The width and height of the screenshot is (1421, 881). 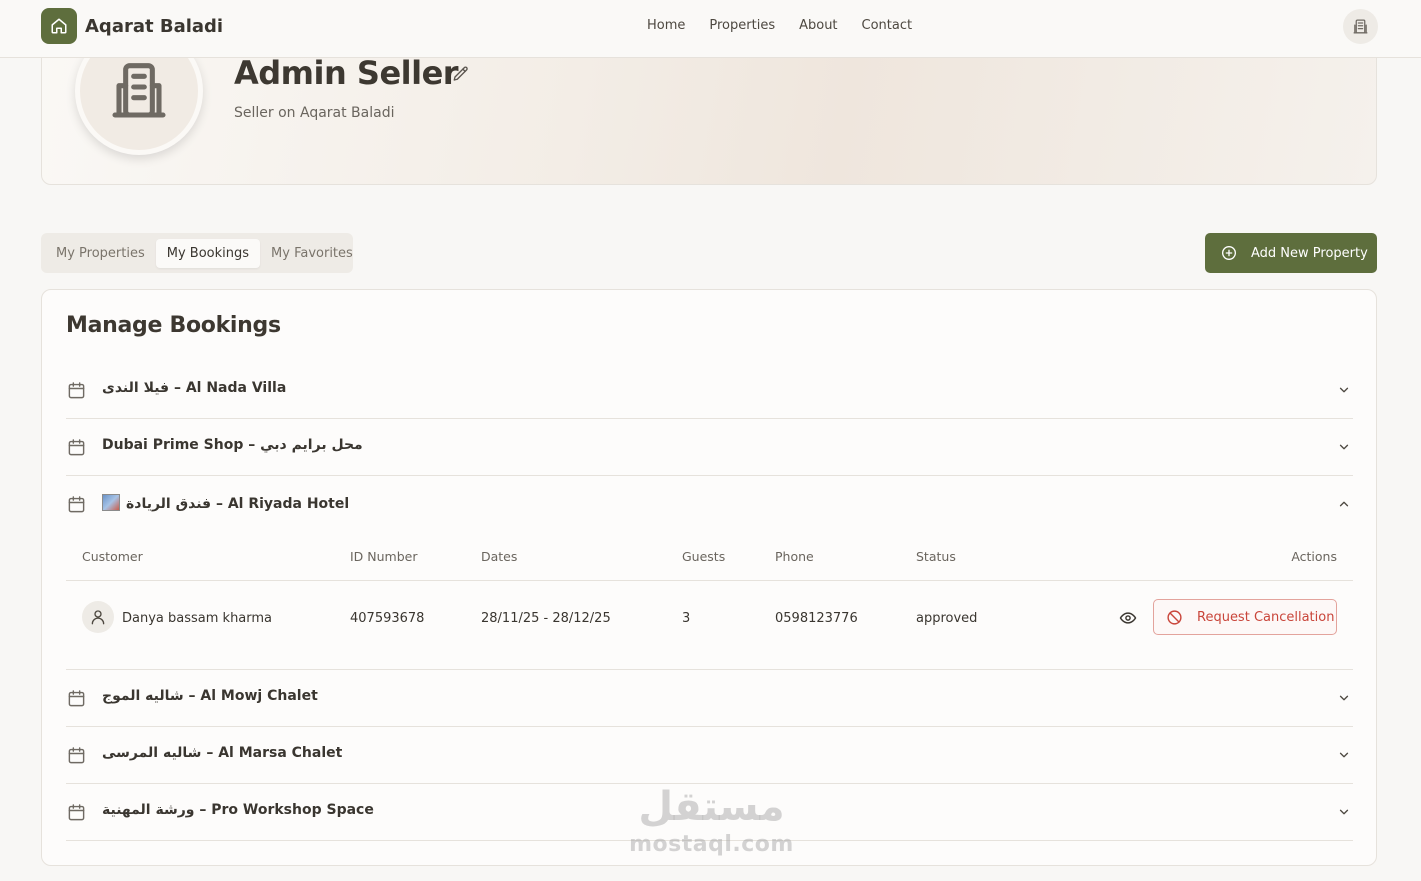 What do you see at coordinates (346, 73) in the screenshot?
I see `profile-name: Admin Seller` at bounding box center [346, 73].